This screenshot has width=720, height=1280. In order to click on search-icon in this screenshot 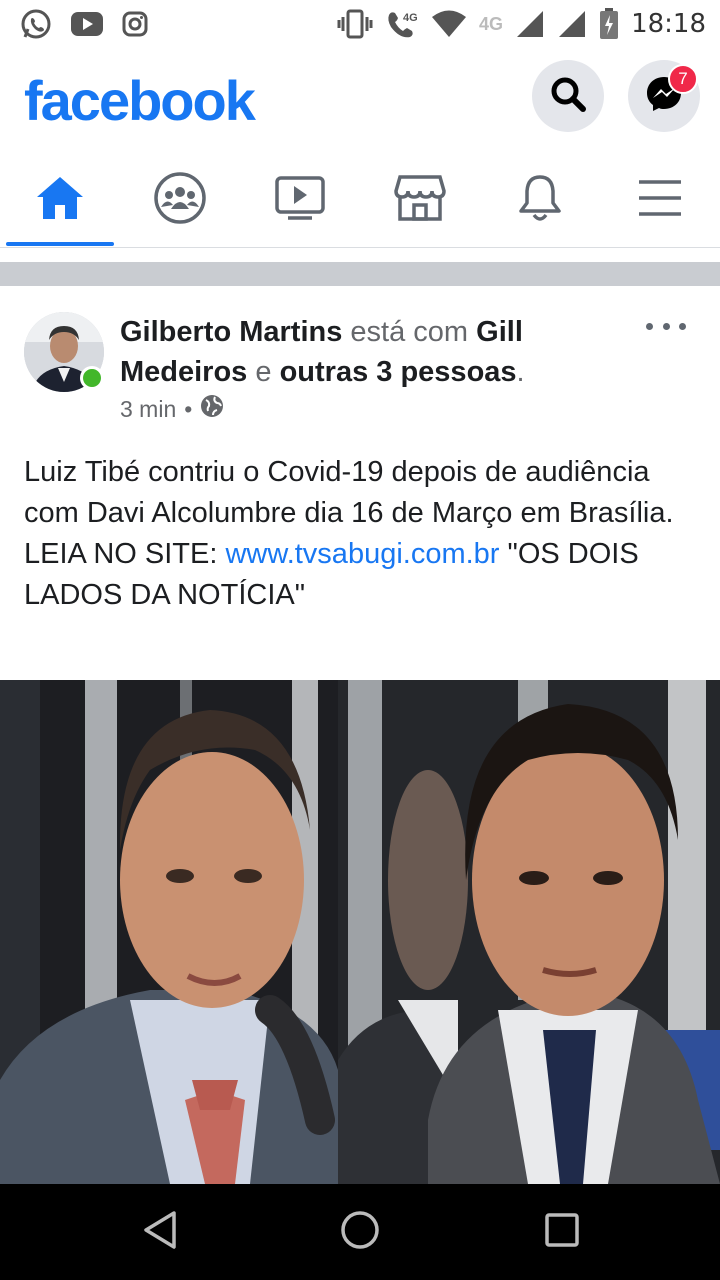, I will do `click(568, 96)`.